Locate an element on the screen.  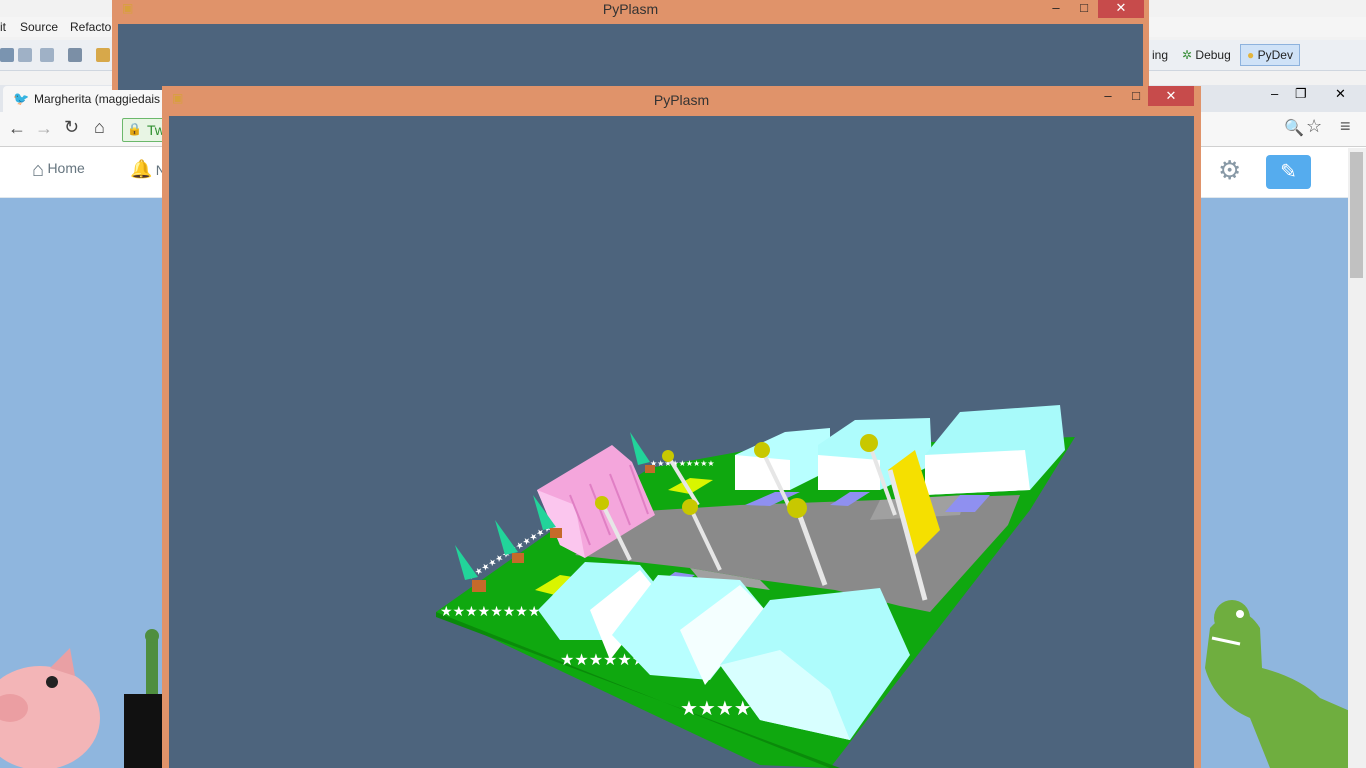
pyplasm-back-close-button: ✕ is located at coordinates (1121, 9).